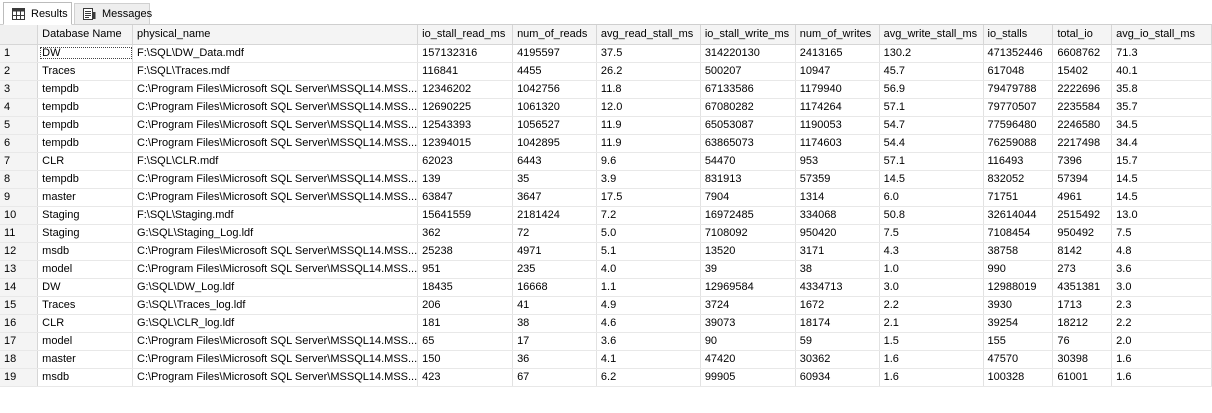 Image resolution: width=1212 pixels, height=413 pixels. I want to click on table-cell: 116841, so click(465, 71).